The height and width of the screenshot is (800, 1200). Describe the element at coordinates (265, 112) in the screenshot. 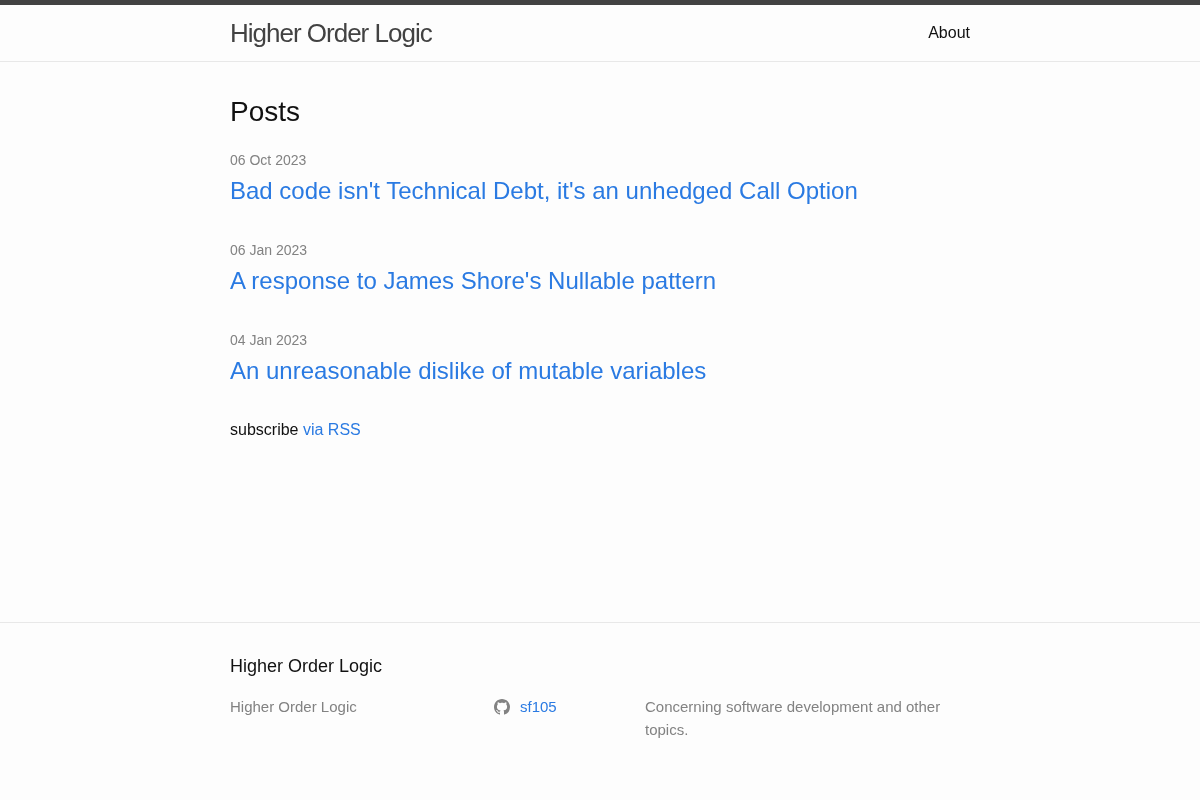

I see `page-heading: Posts` at that location.